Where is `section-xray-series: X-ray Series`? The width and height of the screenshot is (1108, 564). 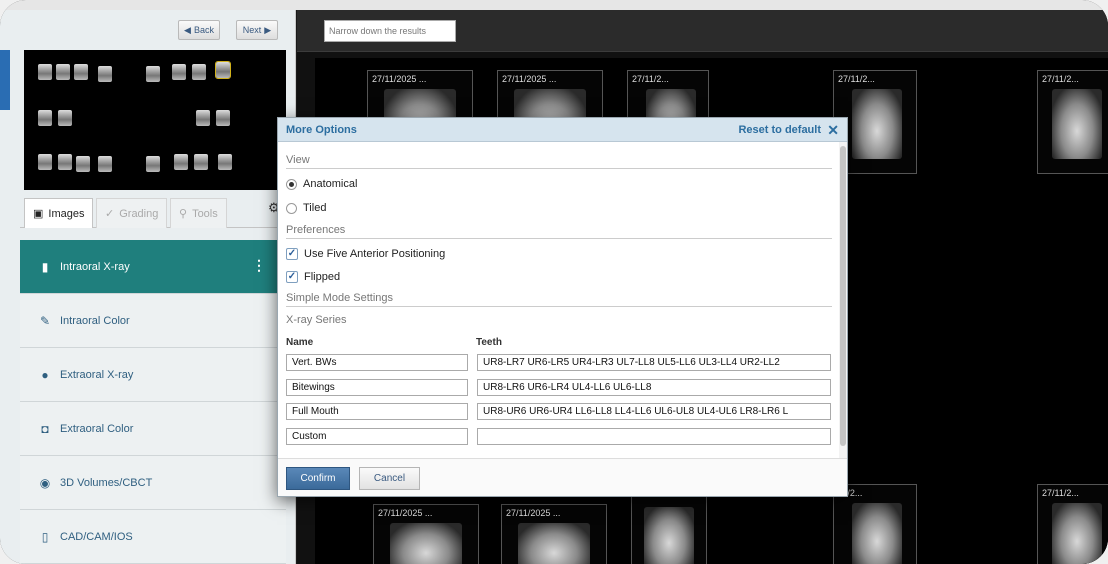
section-xray-series: X-ray Series is located at coordinates (316, 320).